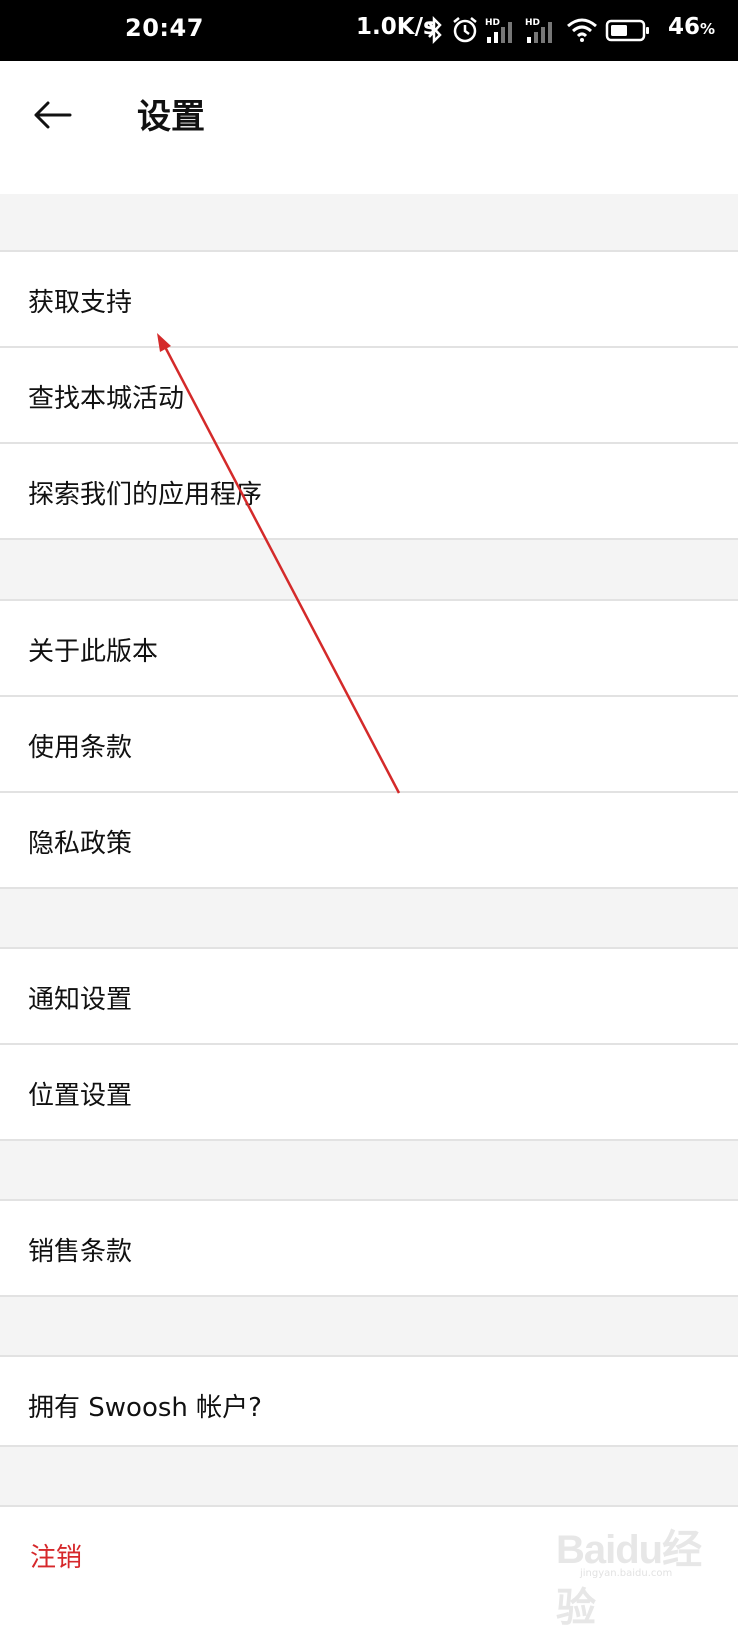  Describe the element at coordinates (369, 396) in the screenshot. I see `menu-item-local-events: 查找本城活动` at that location.